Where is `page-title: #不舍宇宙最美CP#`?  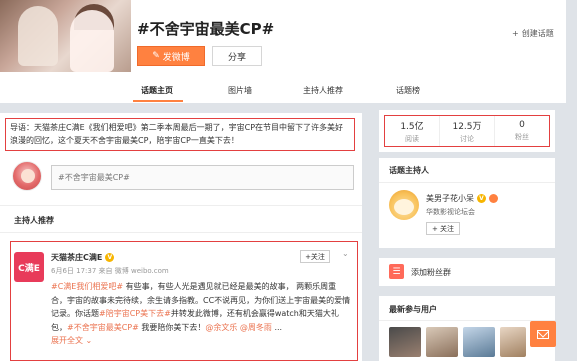
page-title: #不舍宇宙最美CP# is located at coordinates (206, 29).